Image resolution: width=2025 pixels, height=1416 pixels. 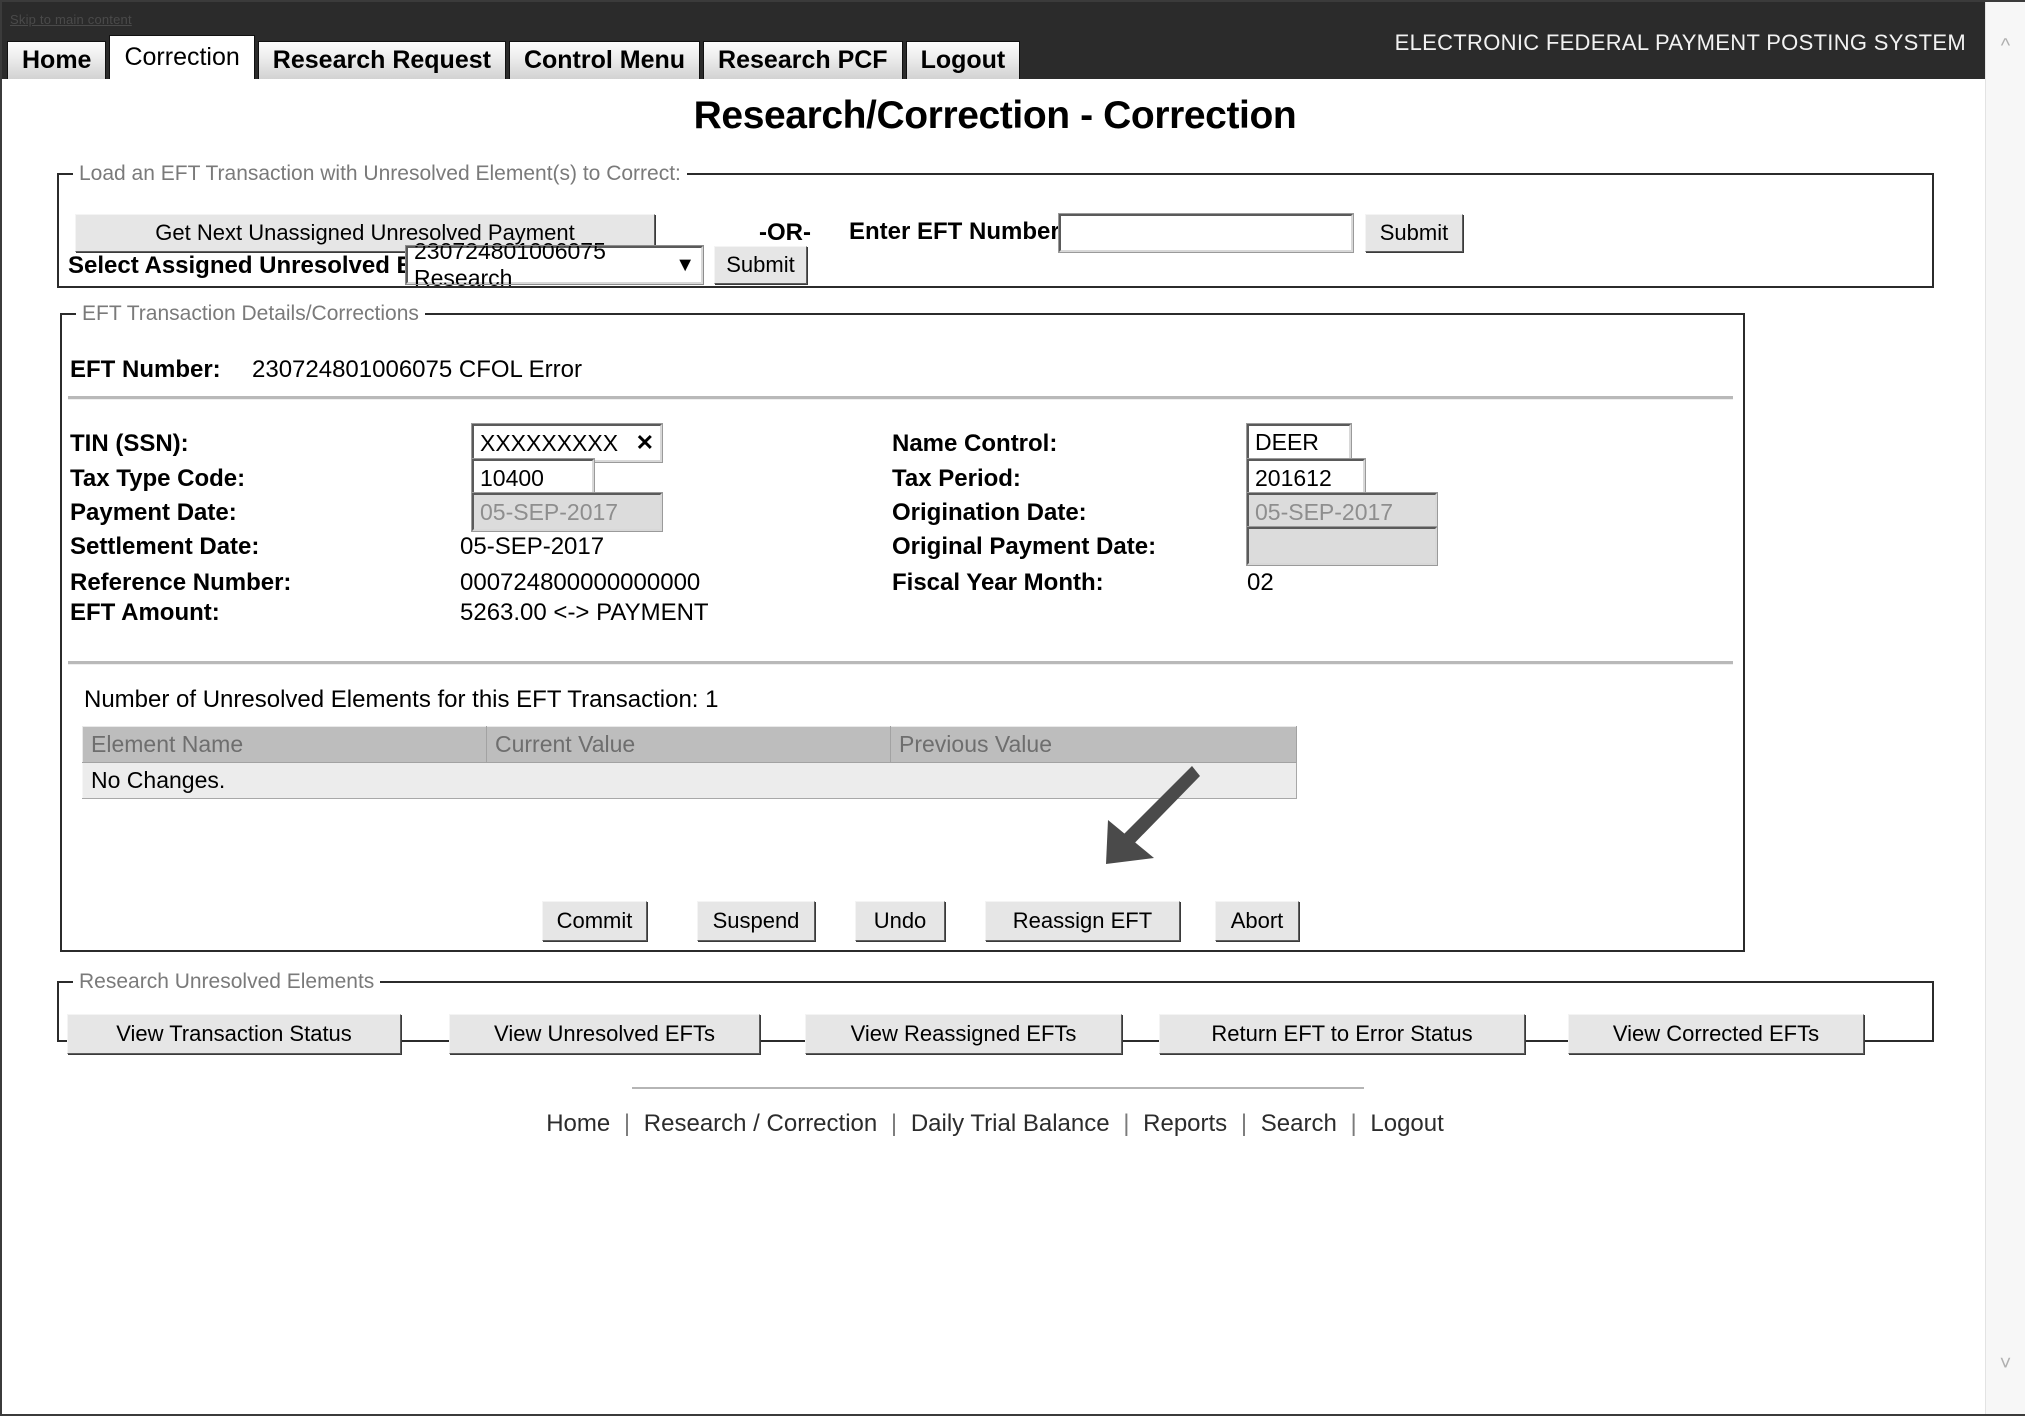 I want to click on view-corrected-efts-button: View Corrected EFTs, so click(x=1716, y=1034).